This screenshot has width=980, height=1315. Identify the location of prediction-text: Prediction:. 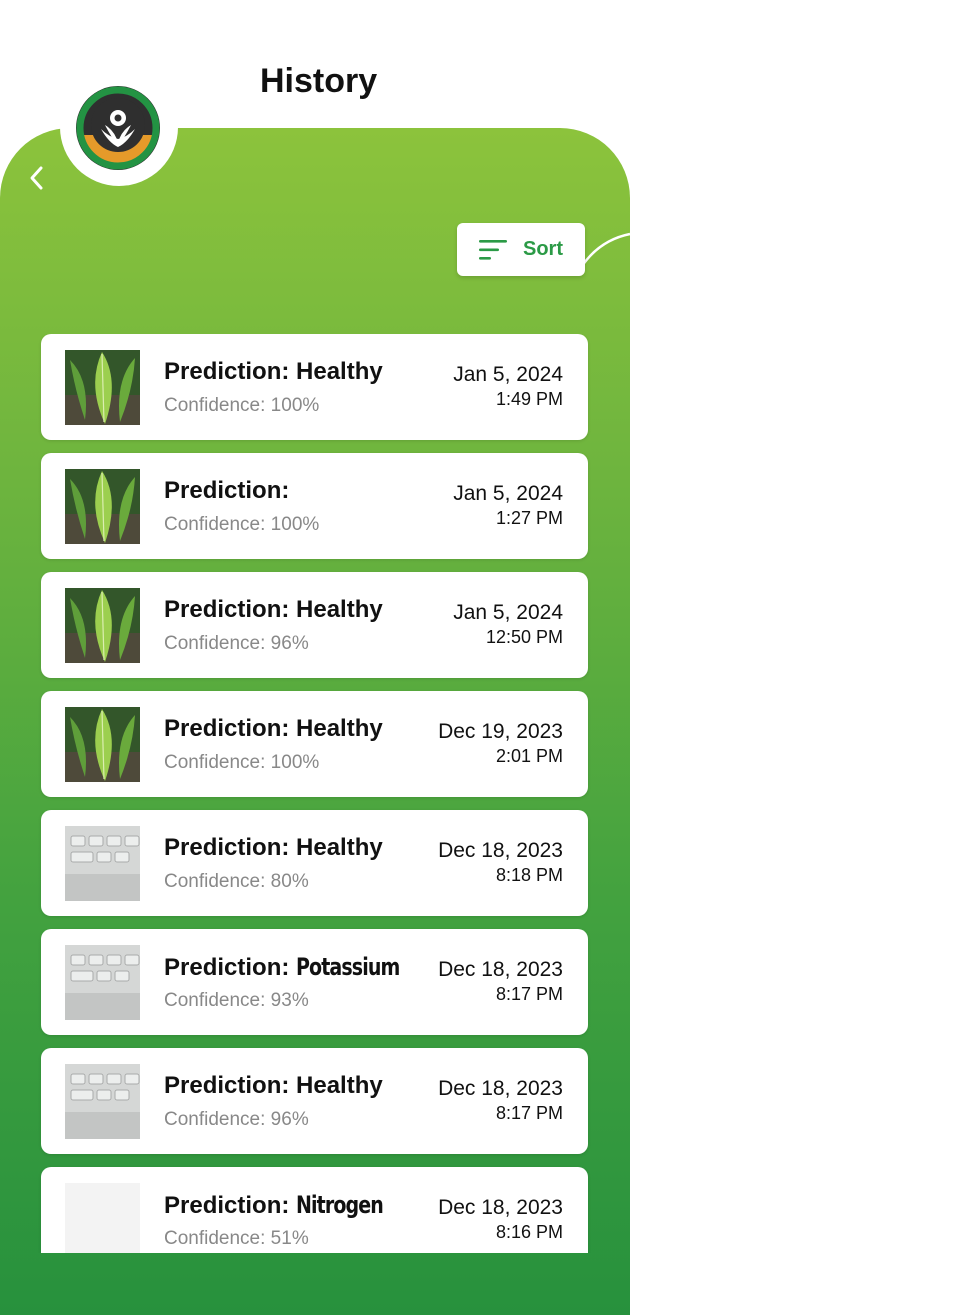
(226, 491).